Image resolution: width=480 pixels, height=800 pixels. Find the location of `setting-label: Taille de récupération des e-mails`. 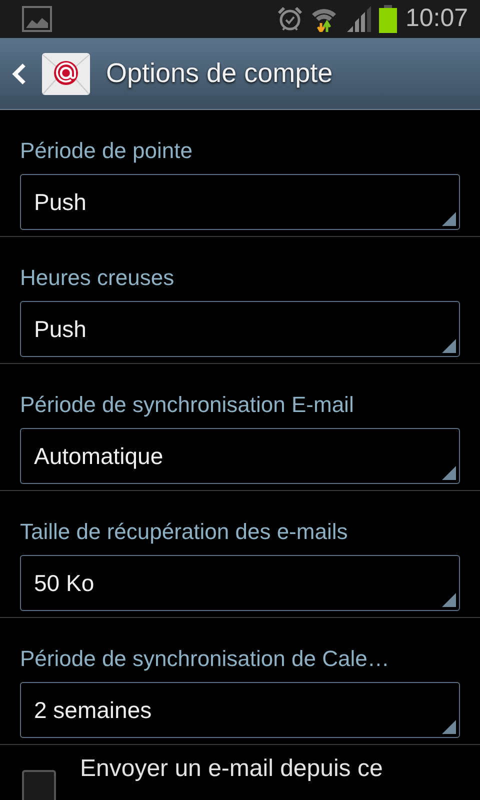

setting-label: Taille de récupération des e-mails is located at coordinates (184, 532).